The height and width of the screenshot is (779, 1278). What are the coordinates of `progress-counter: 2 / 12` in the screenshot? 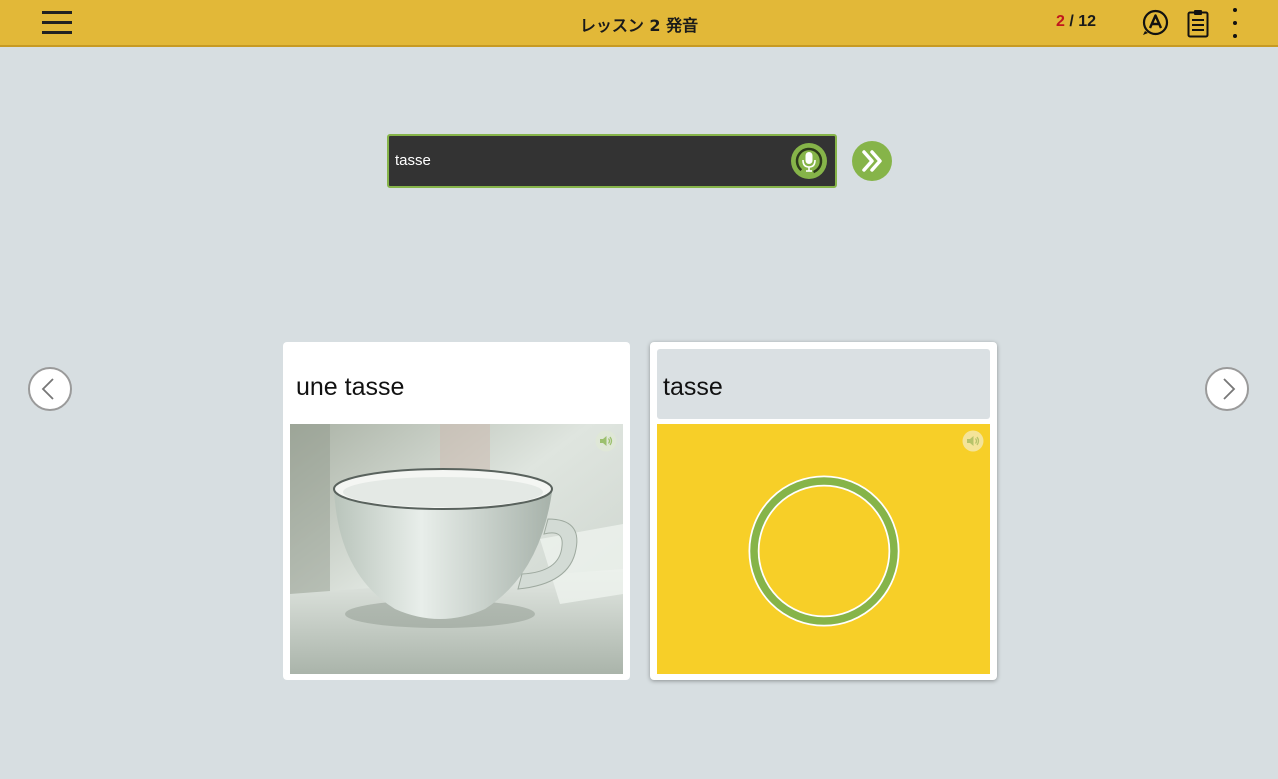 It's located at (1076, 22).